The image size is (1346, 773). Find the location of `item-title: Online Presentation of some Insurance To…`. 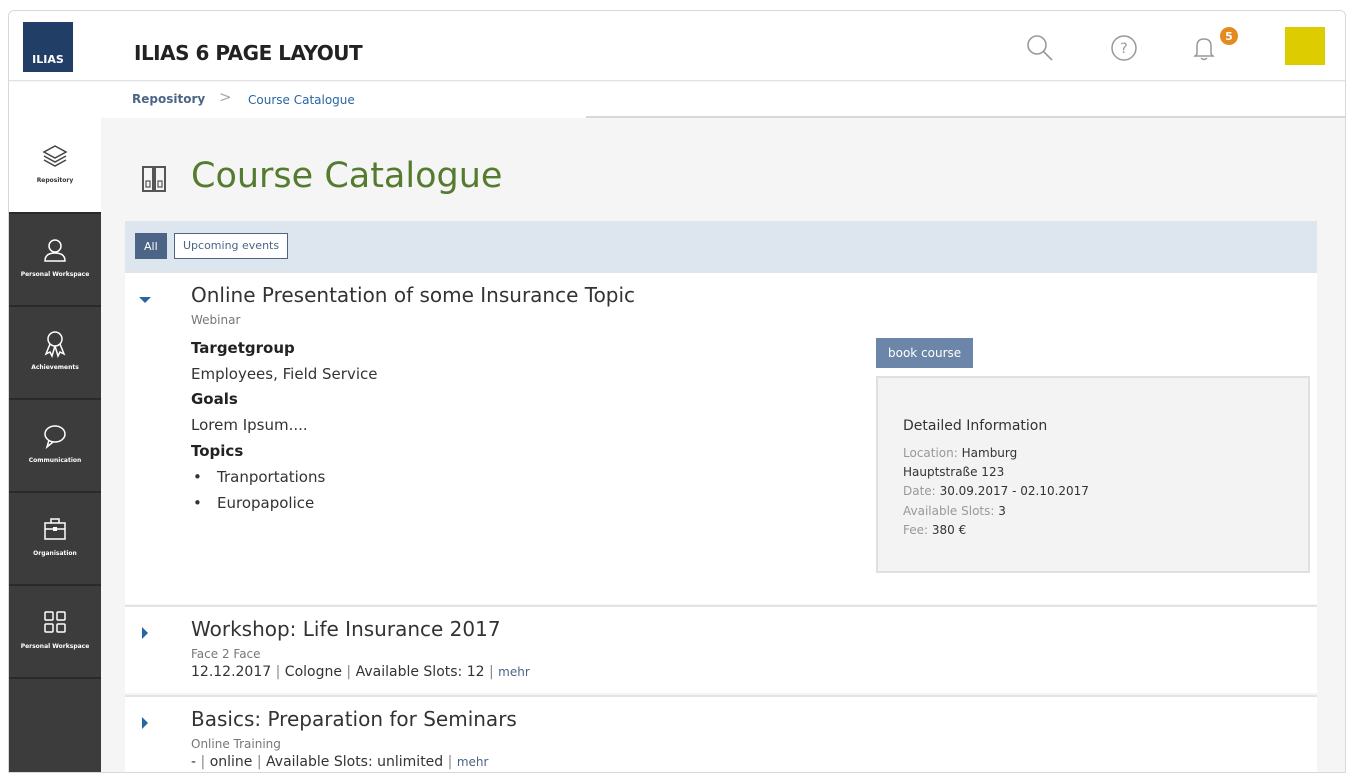

item-title: Online Presentation of some Insurance To… is located at coordinates (413, 295).